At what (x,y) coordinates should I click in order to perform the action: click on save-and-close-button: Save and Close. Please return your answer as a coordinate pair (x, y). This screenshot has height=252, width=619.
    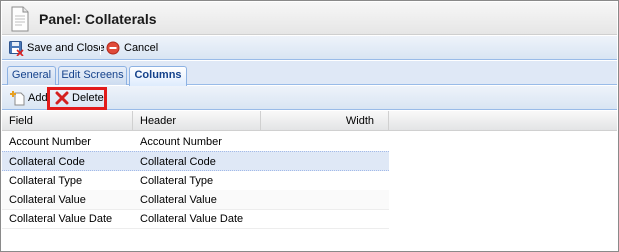
    Looking at the image, I should click on (56, 48).